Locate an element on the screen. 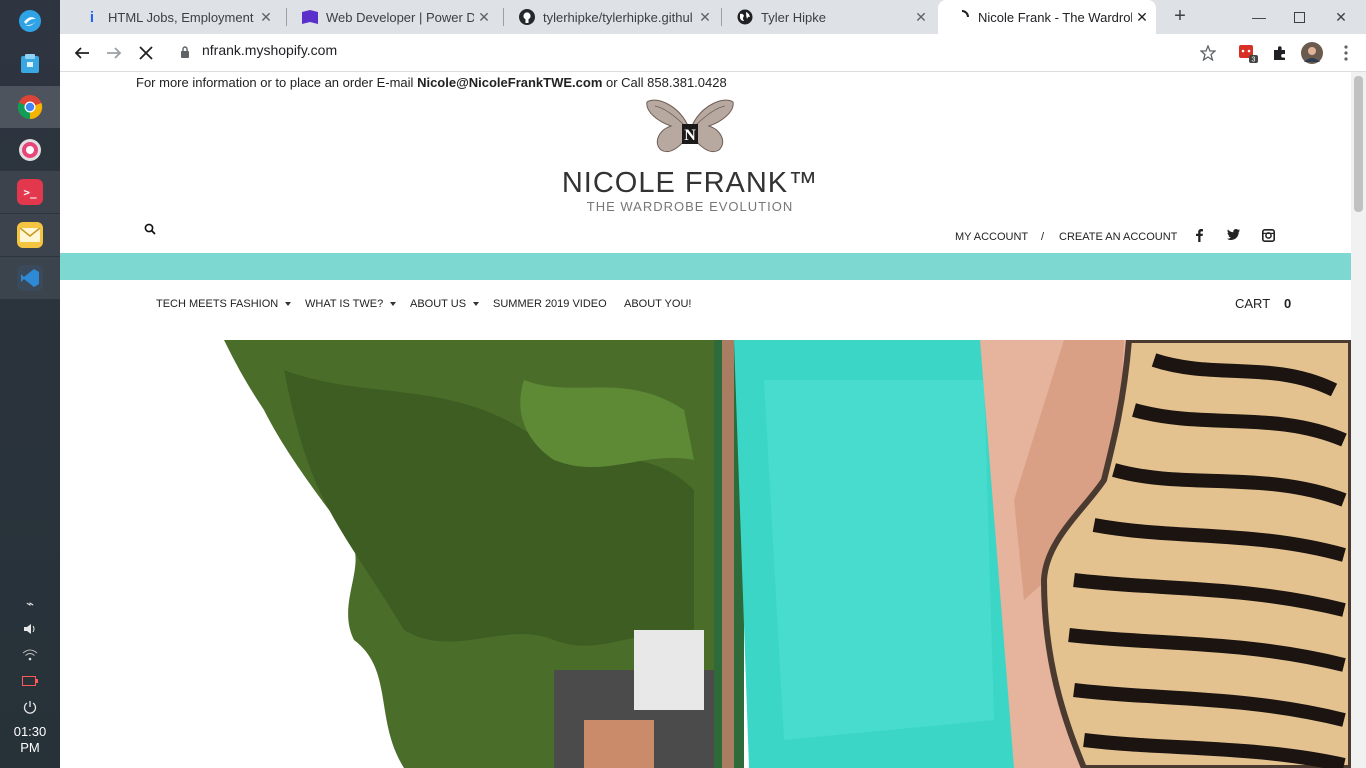 This screenshot has height=768, width=1366. wifi-icon is located at coordinates (30, 655).